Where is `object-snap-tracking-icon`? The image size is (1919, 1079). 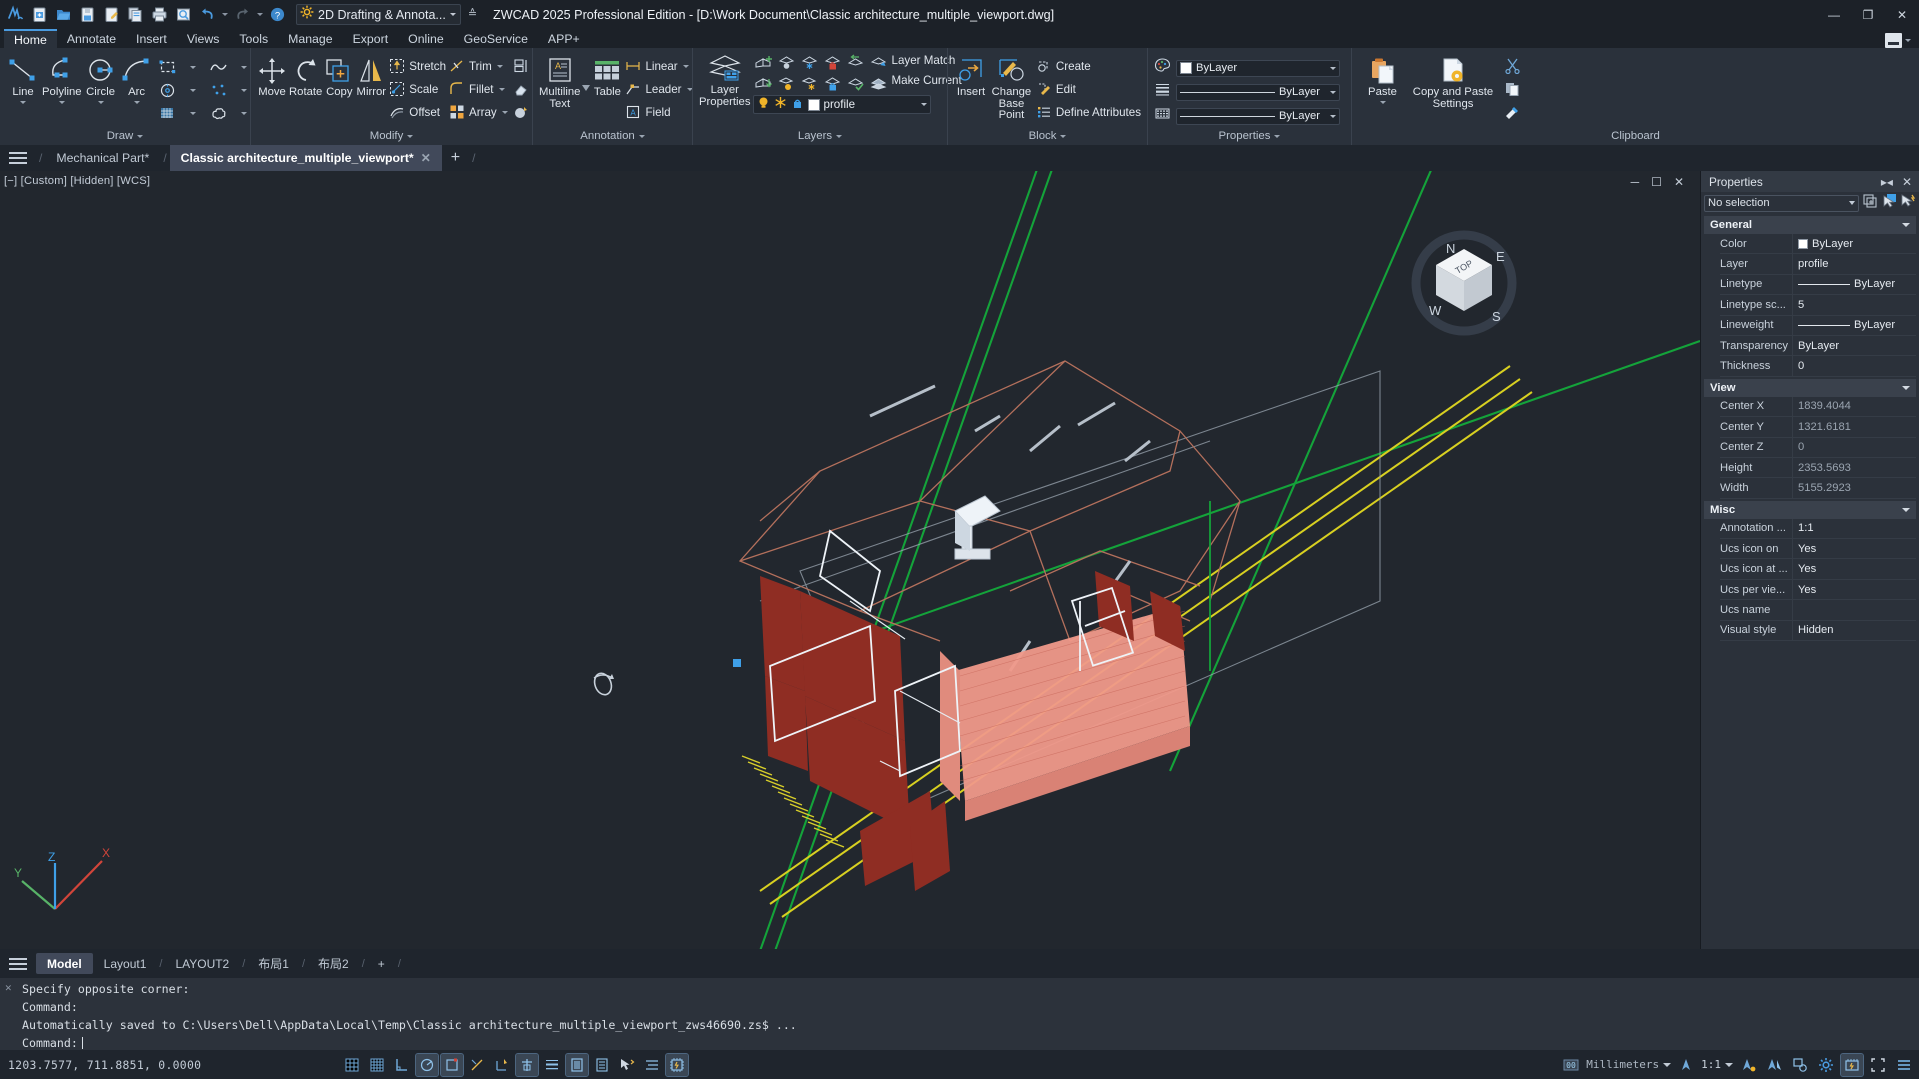 object-snap-tracking-icon is located at coordinates (477, 1065).